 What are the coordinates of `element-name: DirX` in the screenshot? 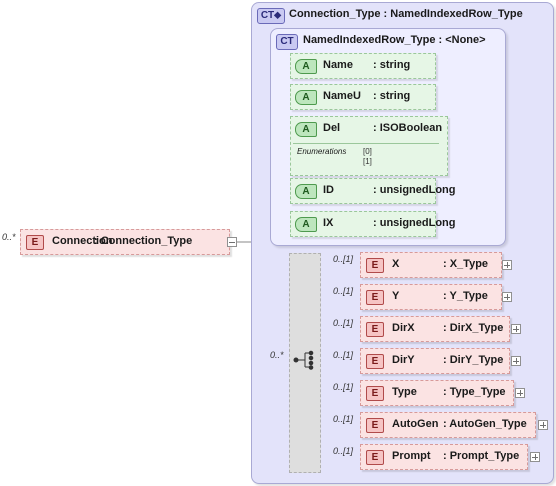 It's located at (403, 328).